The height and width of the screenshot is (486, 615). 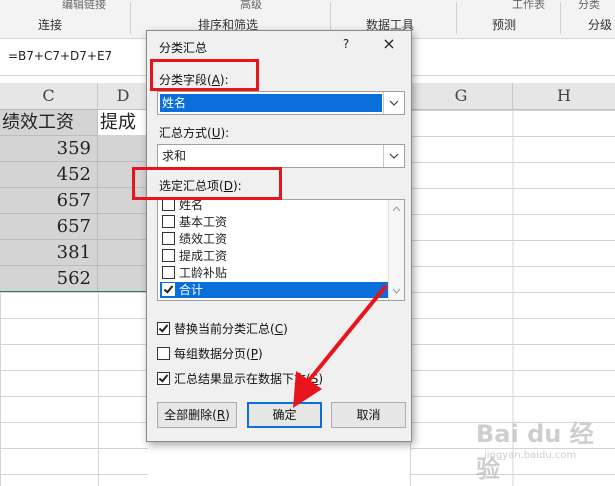 I want to click on watermark-url: jingyan.baidu.com, so click(x=530, y=455).